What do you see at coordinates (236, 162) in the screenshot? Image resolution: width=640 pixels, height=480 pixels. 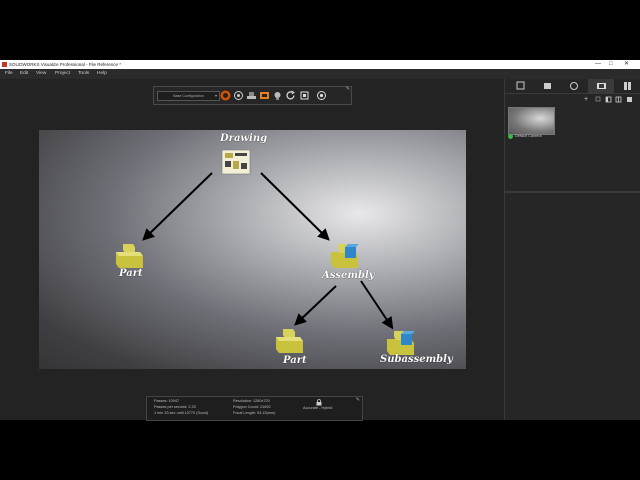 I see `drawing-sheet-icon` at bounding box center [236, 162].